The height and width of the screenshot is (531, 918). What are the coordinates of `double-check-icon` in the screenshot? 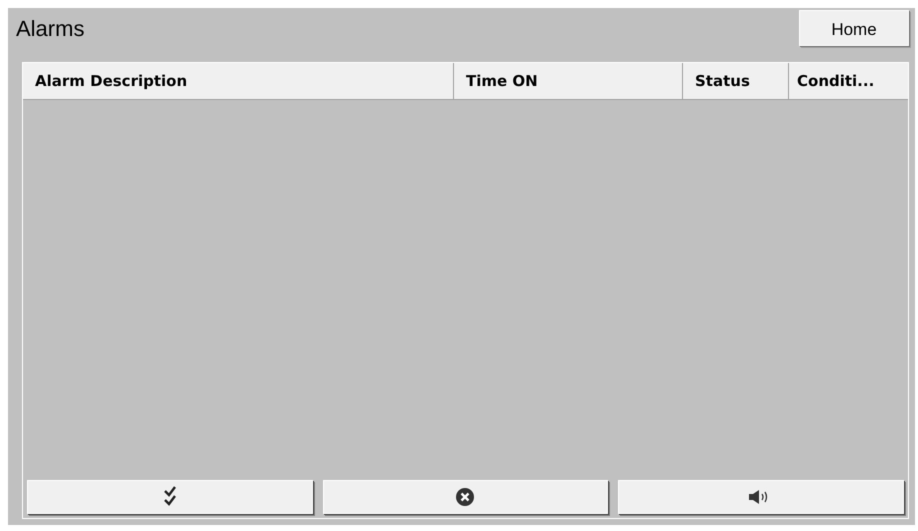 It's located at (169, 497).